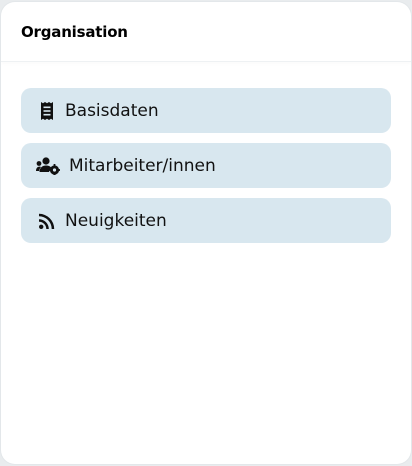 The image size is (412, 466). I want to click on nav-item-mitarbeiter: Mitarbeiter/innen, so click(206, 165).